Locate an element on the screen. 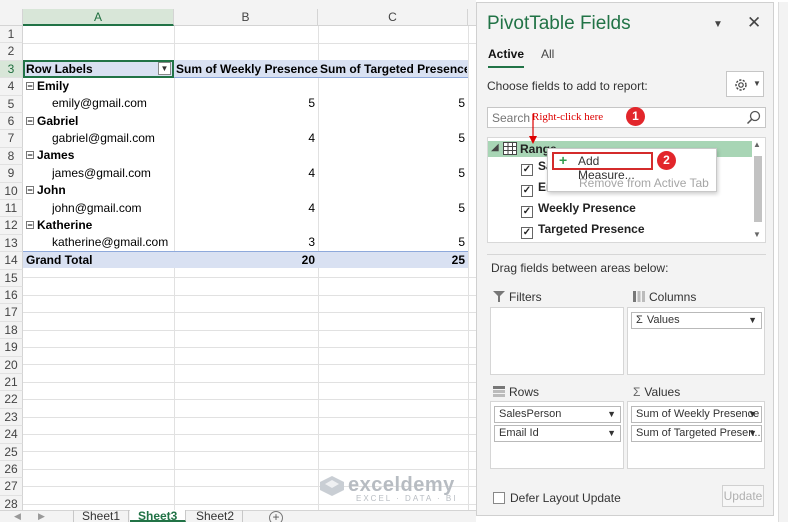  defer-layout-update: Defer Layout Update is located at coordinates (557, 498).